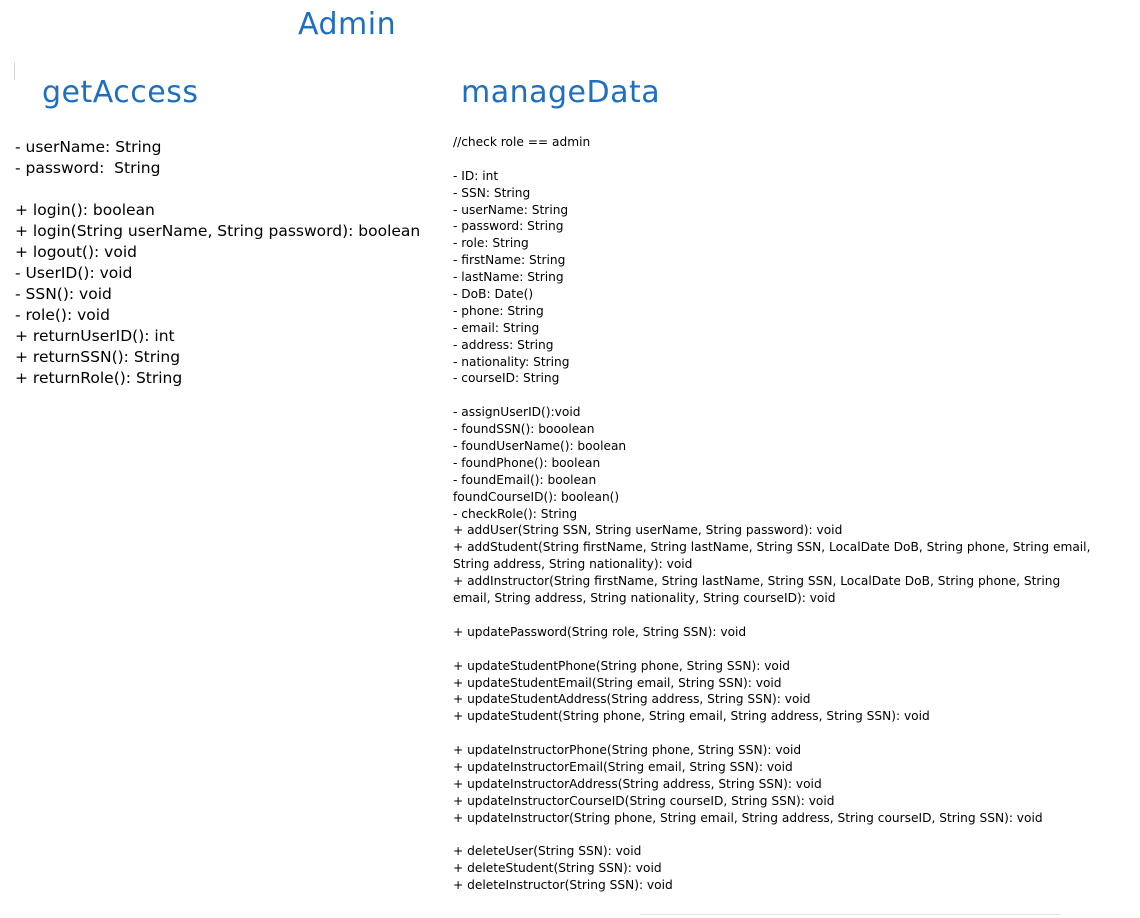 Image resolution: width=1140 pixels, height=918 pixels. Describe the element at coordinates (491, 243) in the screenshot. I see `managedata-member: - role: String` at that location.